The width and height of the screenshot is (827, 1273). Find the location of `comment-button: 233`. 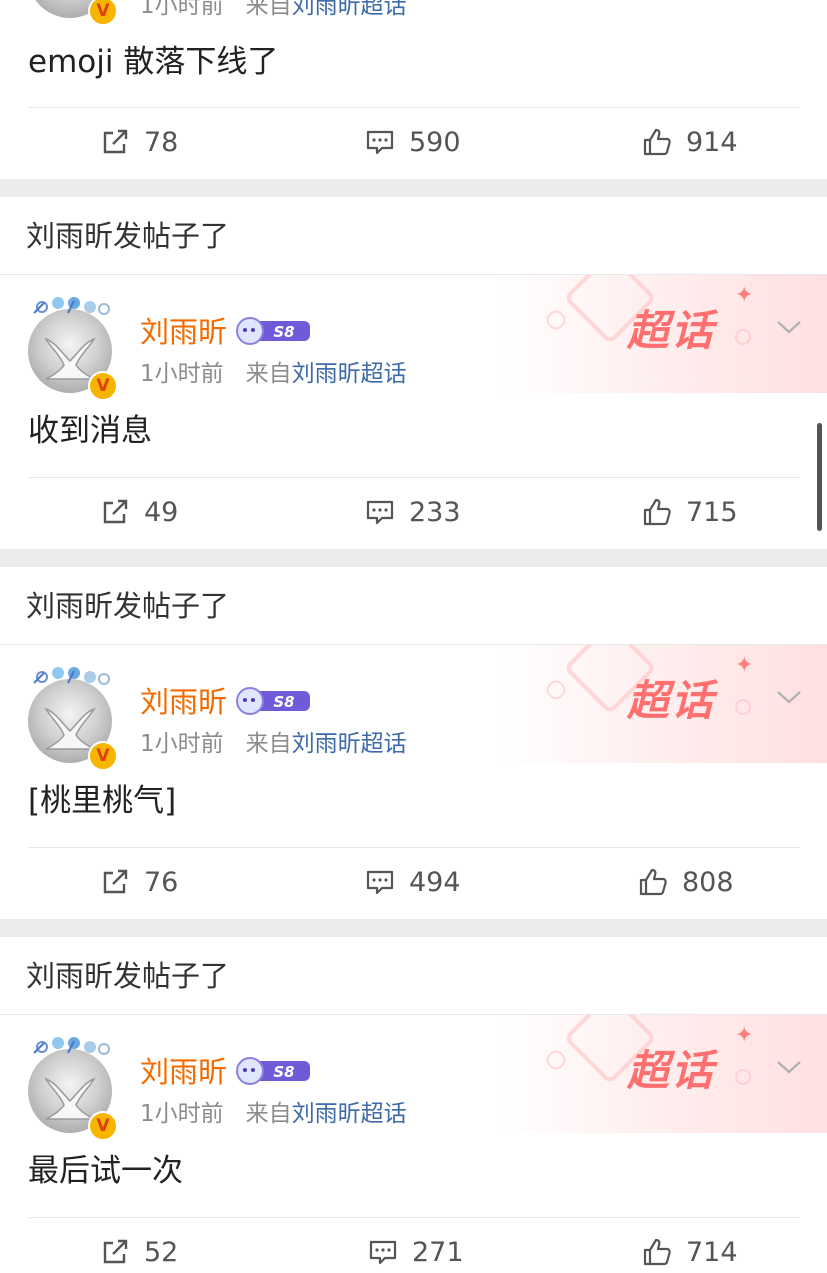

comment-button: 233 is located at coordinates (413, 512).